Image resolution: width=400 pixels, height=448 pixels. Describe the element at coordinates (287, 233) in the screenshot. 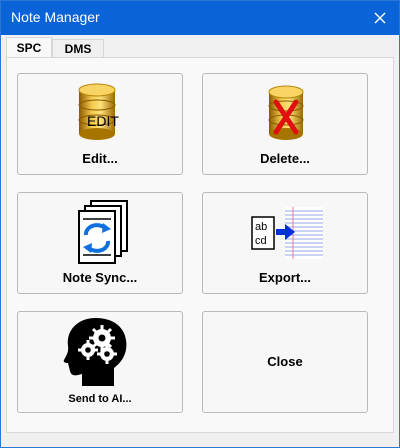

I see `export-notes-icon: ab cd` at that location.